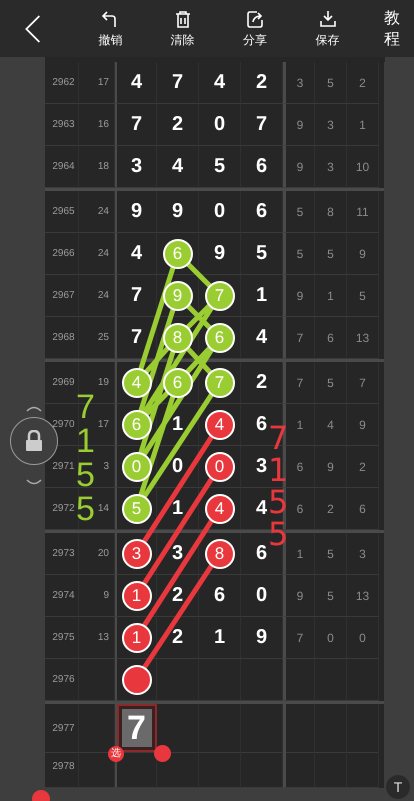  I want to click on issue-number: 2977, so click(63, 728).